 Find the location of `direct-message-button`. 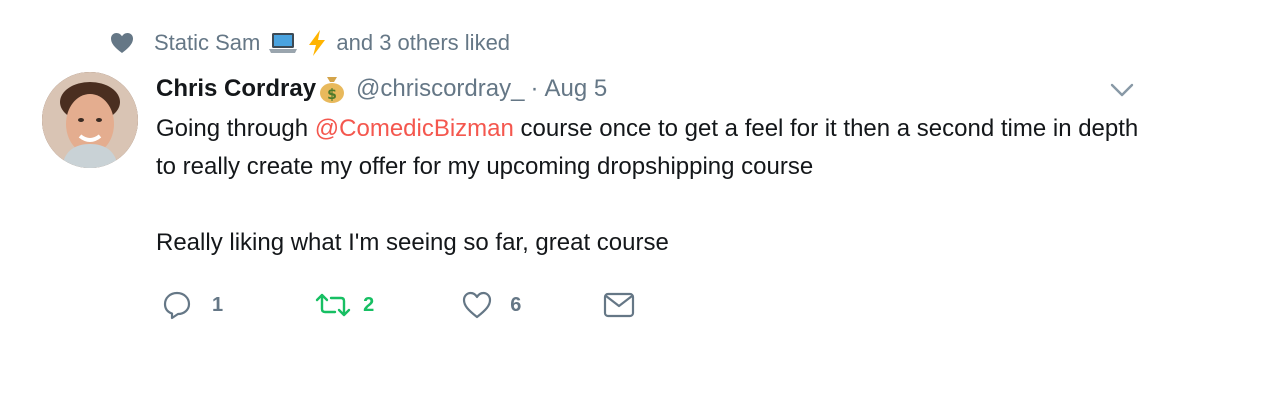

direct-message-button is located at coordinates (619, 305).